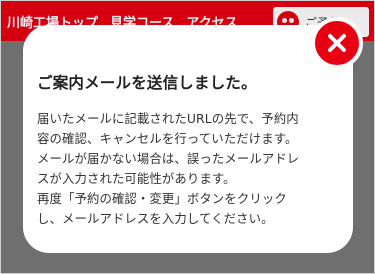 The height and width of the screenshot is (274, 375). I want to click on modal-body-line: 容の確認、キャンセルを行っていただけます。, so click(167, 138).